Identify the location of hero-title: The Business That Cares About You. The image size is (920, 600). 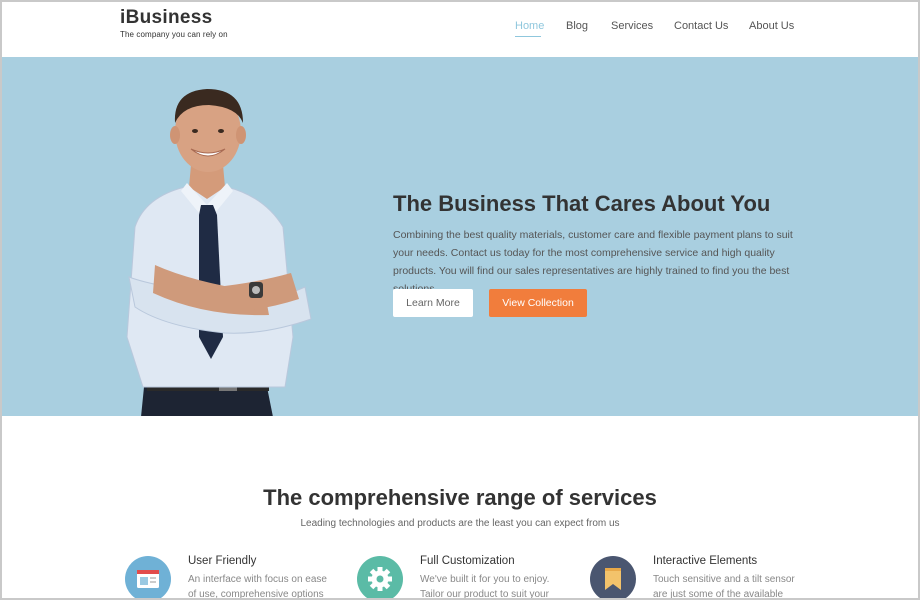
(582, 203).